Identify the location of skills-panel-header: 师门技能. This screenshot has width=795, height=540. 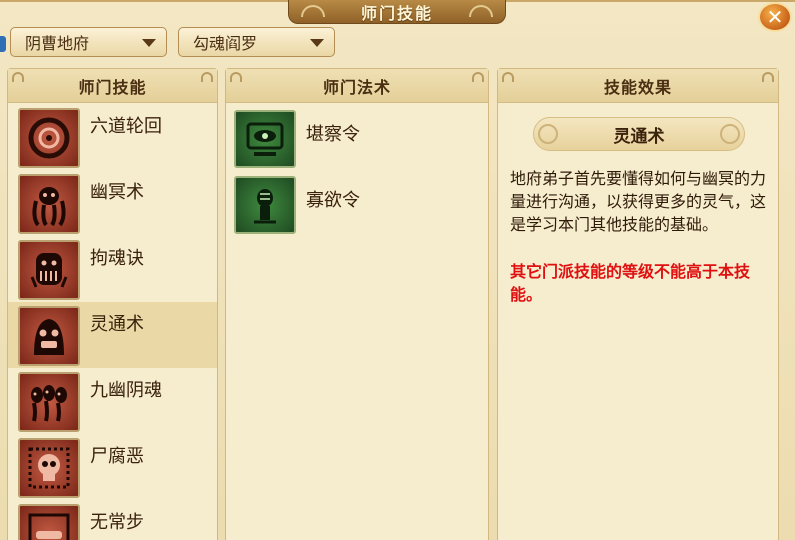
(112, 86).